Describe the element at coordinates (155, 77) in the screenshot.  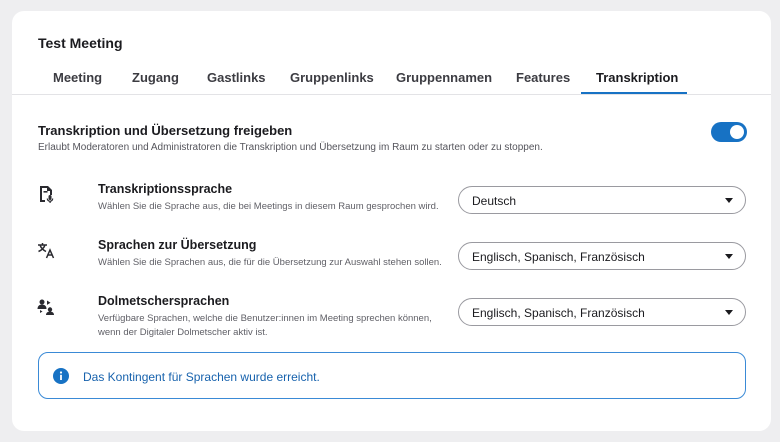
I see `tab-zugang: Zugang` at that location.